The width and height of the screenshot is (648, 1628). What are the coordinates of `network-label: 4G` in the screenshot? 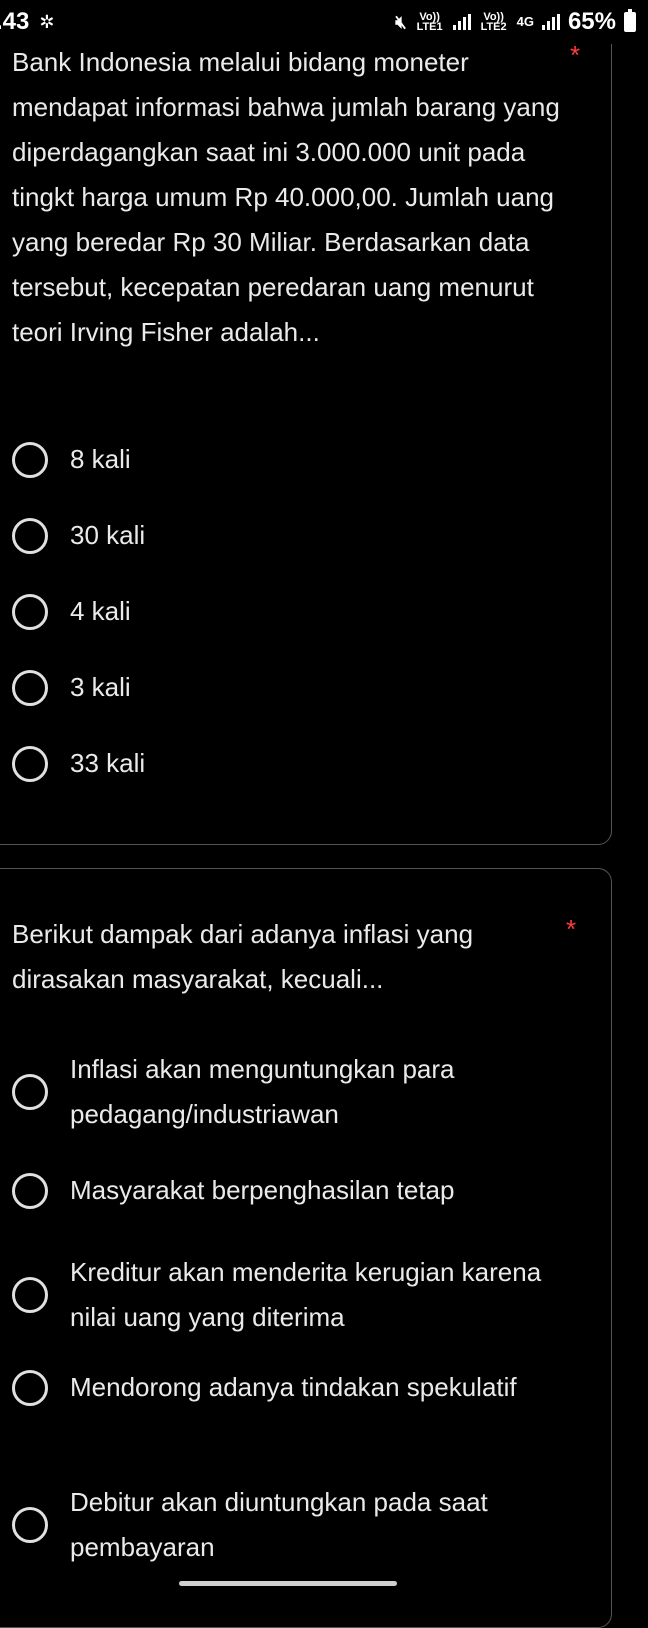 It's located at (525, 21).